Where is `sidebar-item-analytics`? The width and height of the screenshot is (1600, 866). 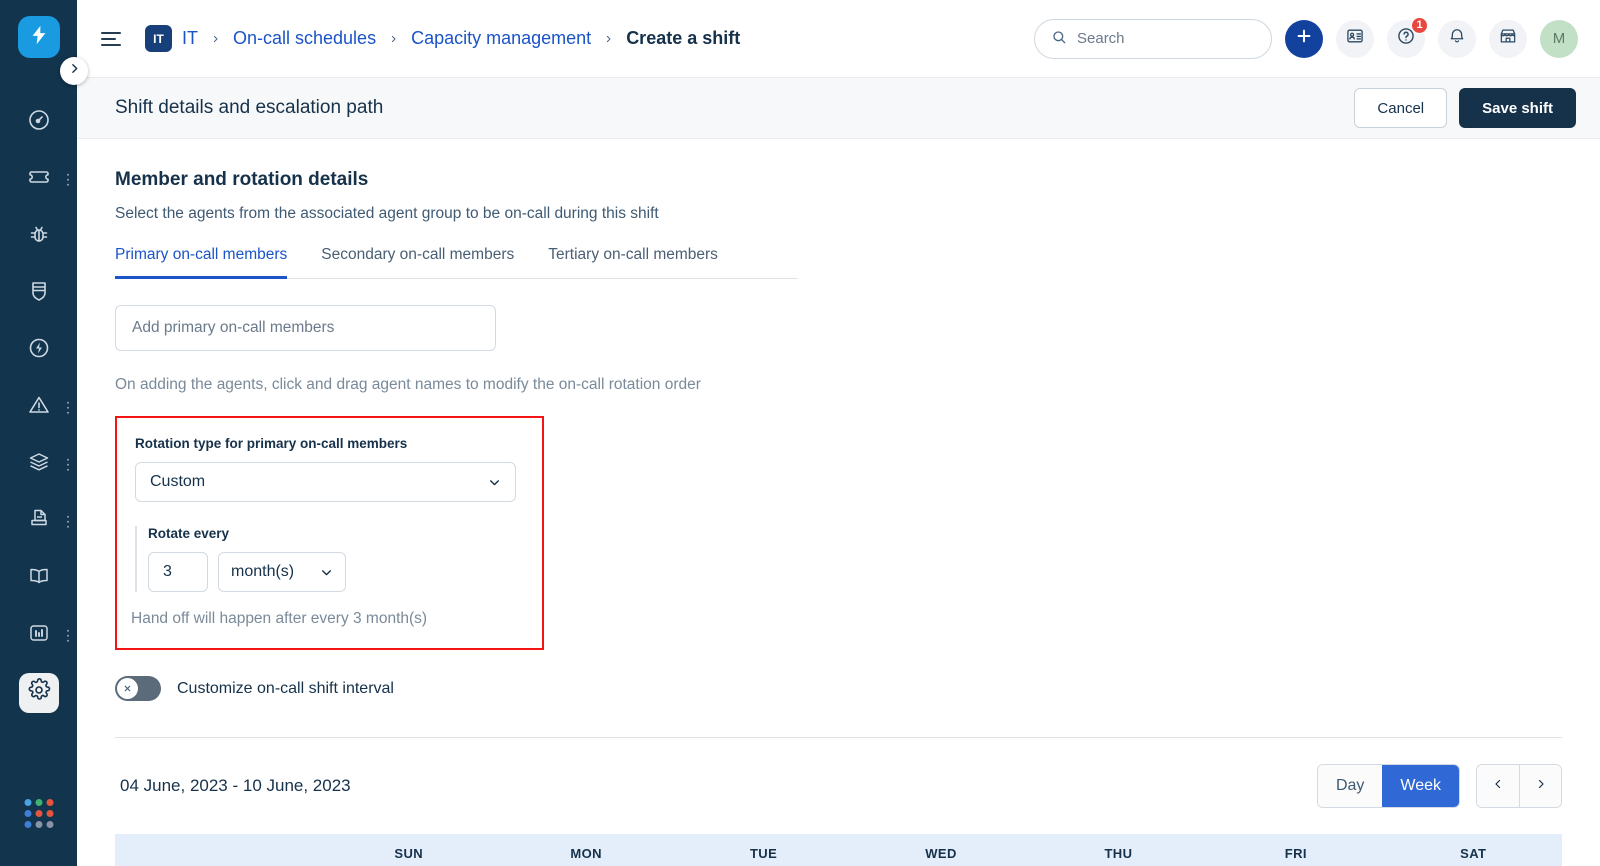 sidebar-item-analytics is located at coordinates (38, 635).